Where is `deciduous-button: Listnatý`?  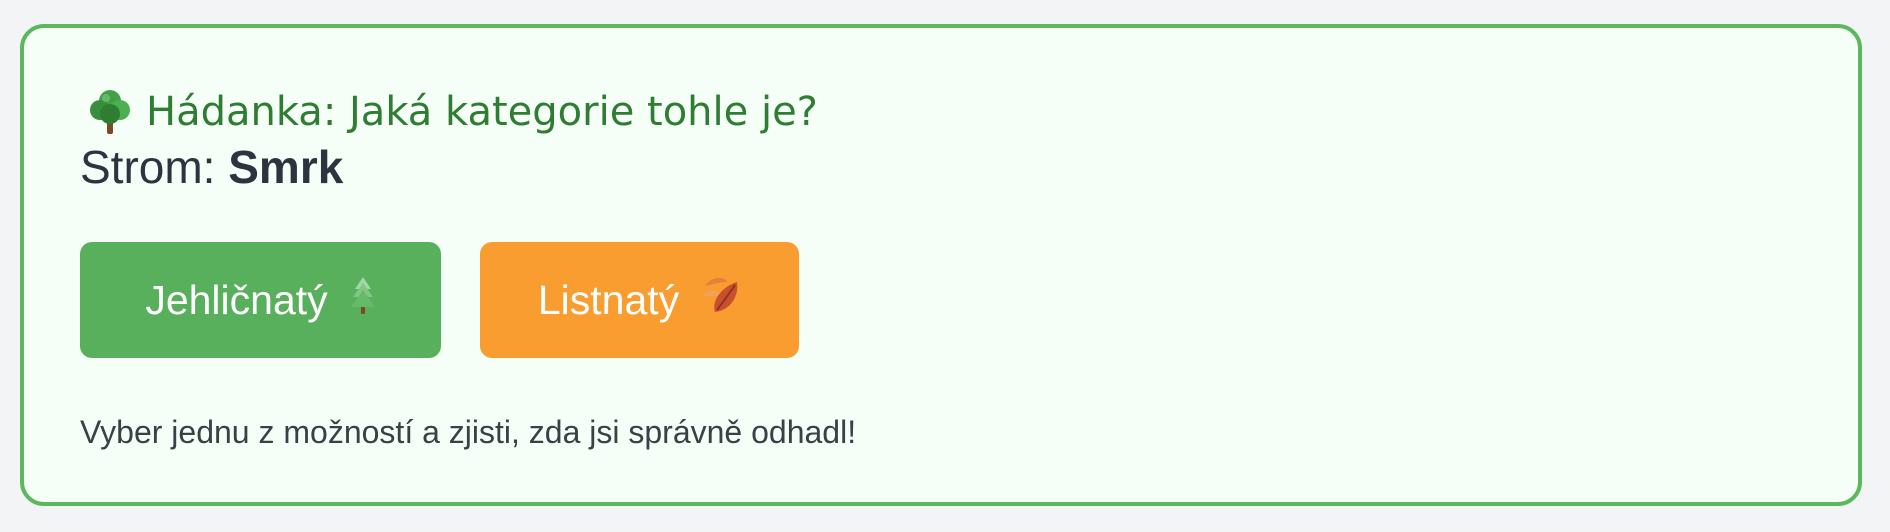
deciduous-button: Listnatý is located at coordinates (639, 300).